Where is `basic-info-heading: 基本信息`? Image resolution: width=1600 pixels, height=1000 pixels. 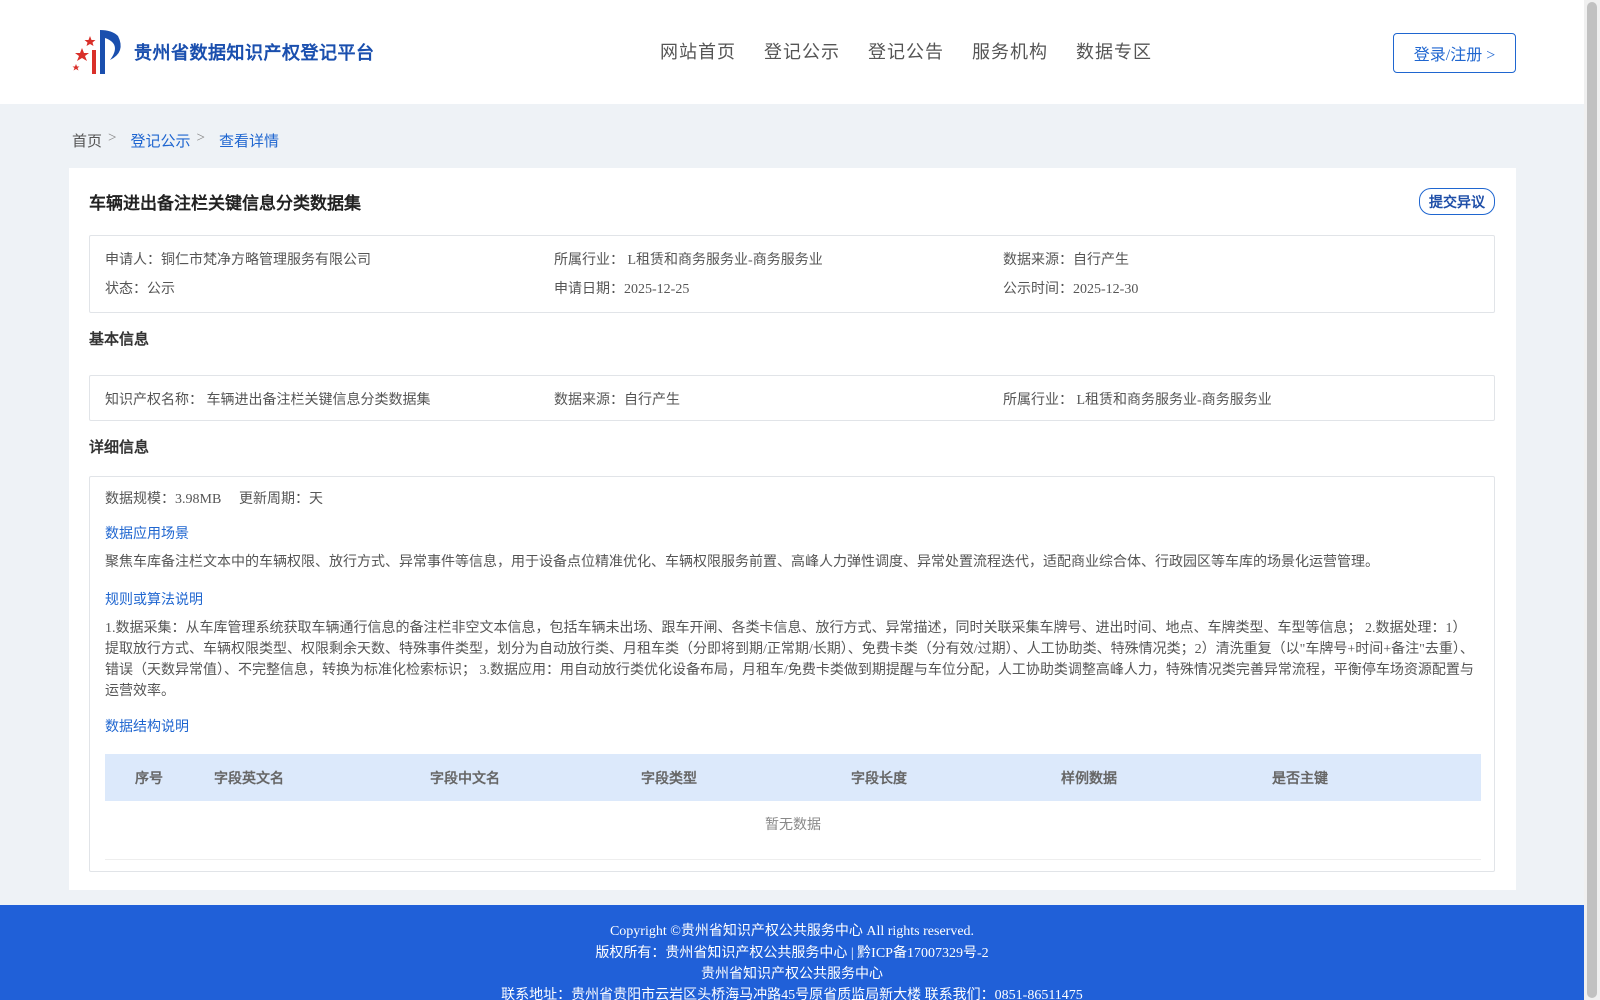 basic-info-heading: 基本信息 is located at coordinates (119, 340).